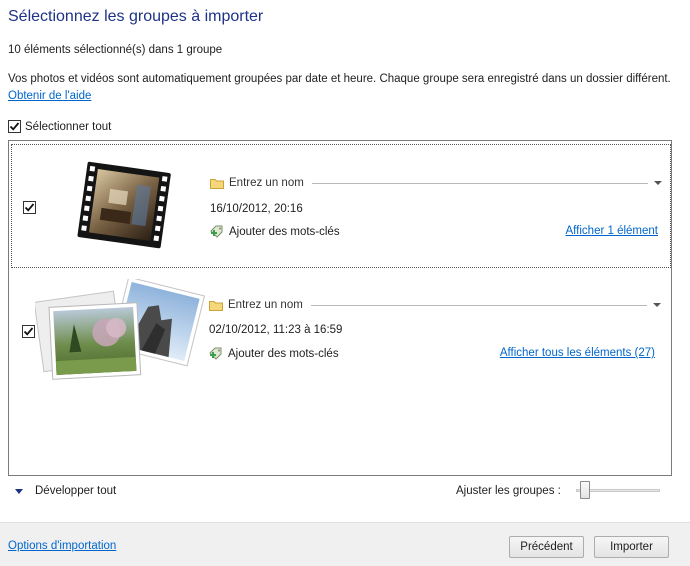 This screenshot has width=690, height=566. I want to click on expand-all-button: Développer tout, so click(65, 491).